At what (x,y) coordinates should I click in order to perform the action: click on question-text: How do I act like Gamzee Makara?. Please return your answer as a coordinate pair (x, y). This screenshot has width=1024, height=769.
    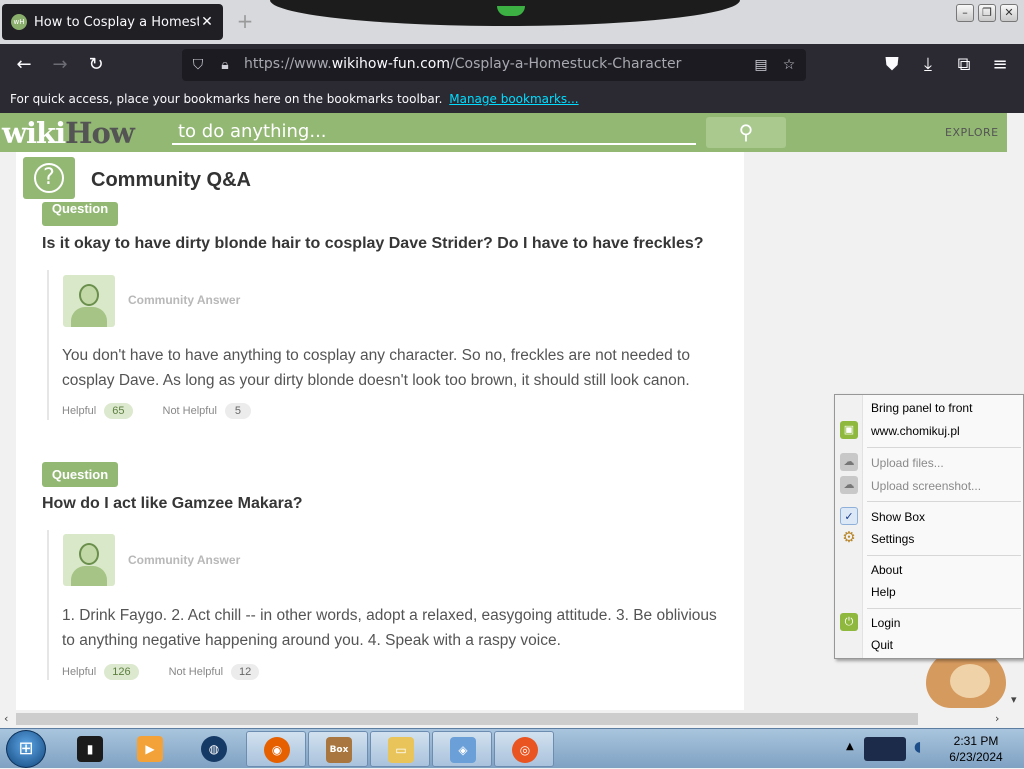
    Looking at the image, I should click on (172, 503).